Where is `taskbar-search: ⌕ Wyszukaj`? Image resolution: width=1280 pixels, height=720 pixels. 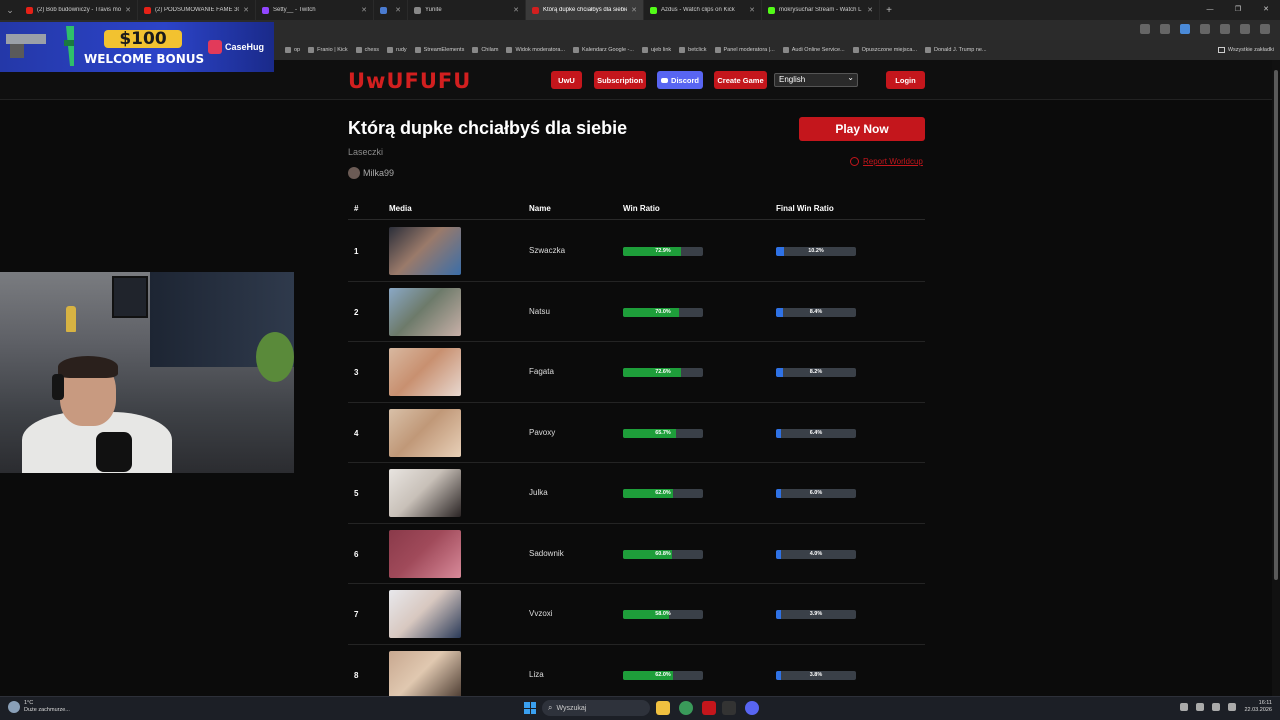
taskbar-search: ⌕ Wyszukaj is located at coordinates (596, 708).